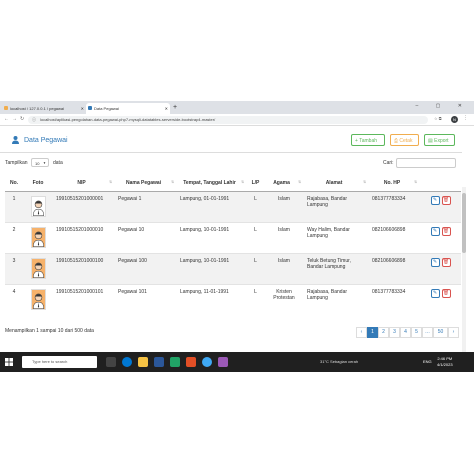  What do you see at coordinates (445, 362) in the screenshot?
I see `clock: 2:46 PM 4/1/2023` at bounding box center [445, 362].